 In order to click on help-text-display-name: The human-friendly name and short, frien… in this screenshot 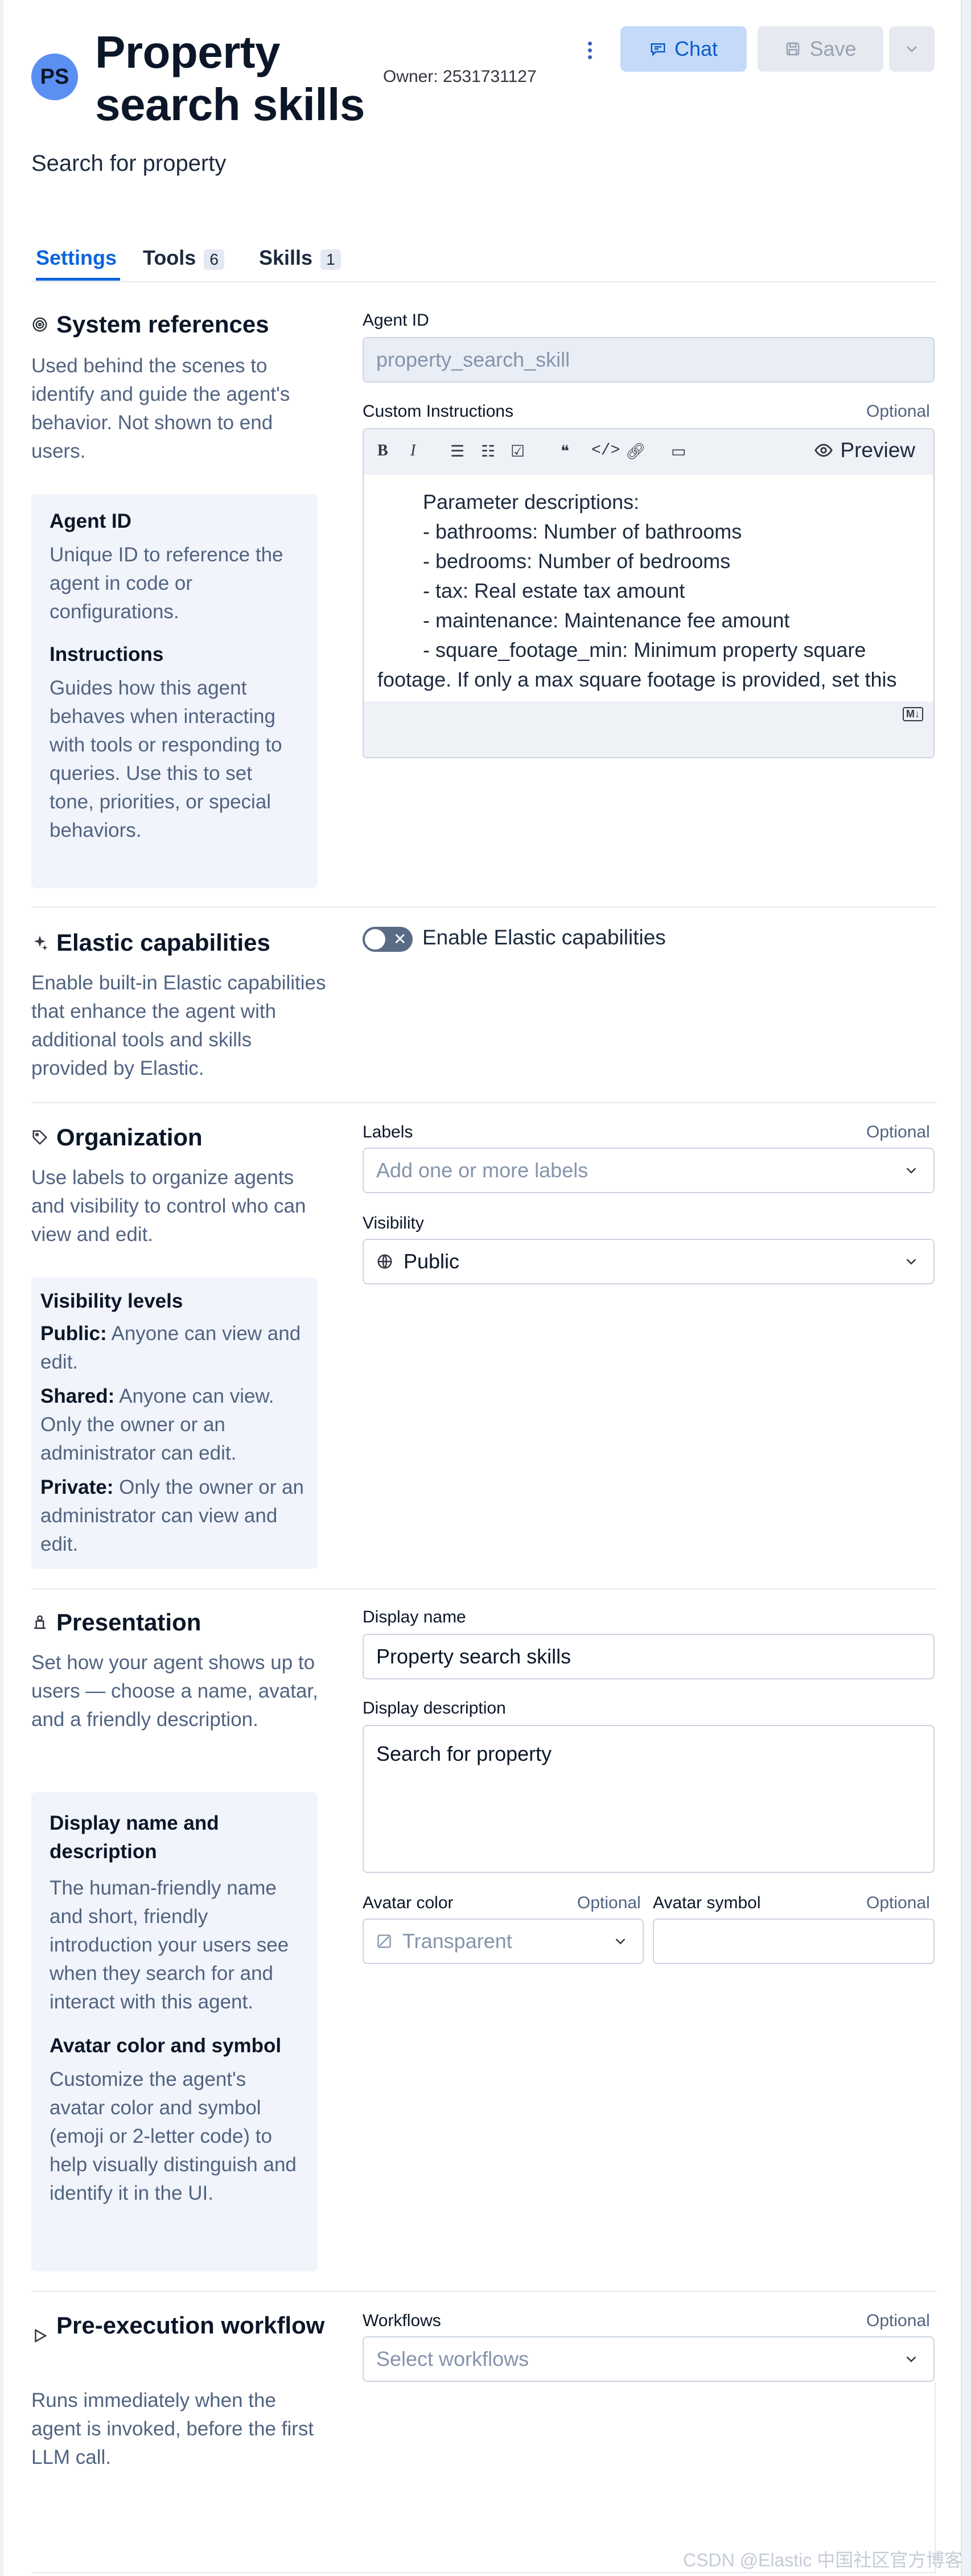, I will do `click(169, 1945)`.